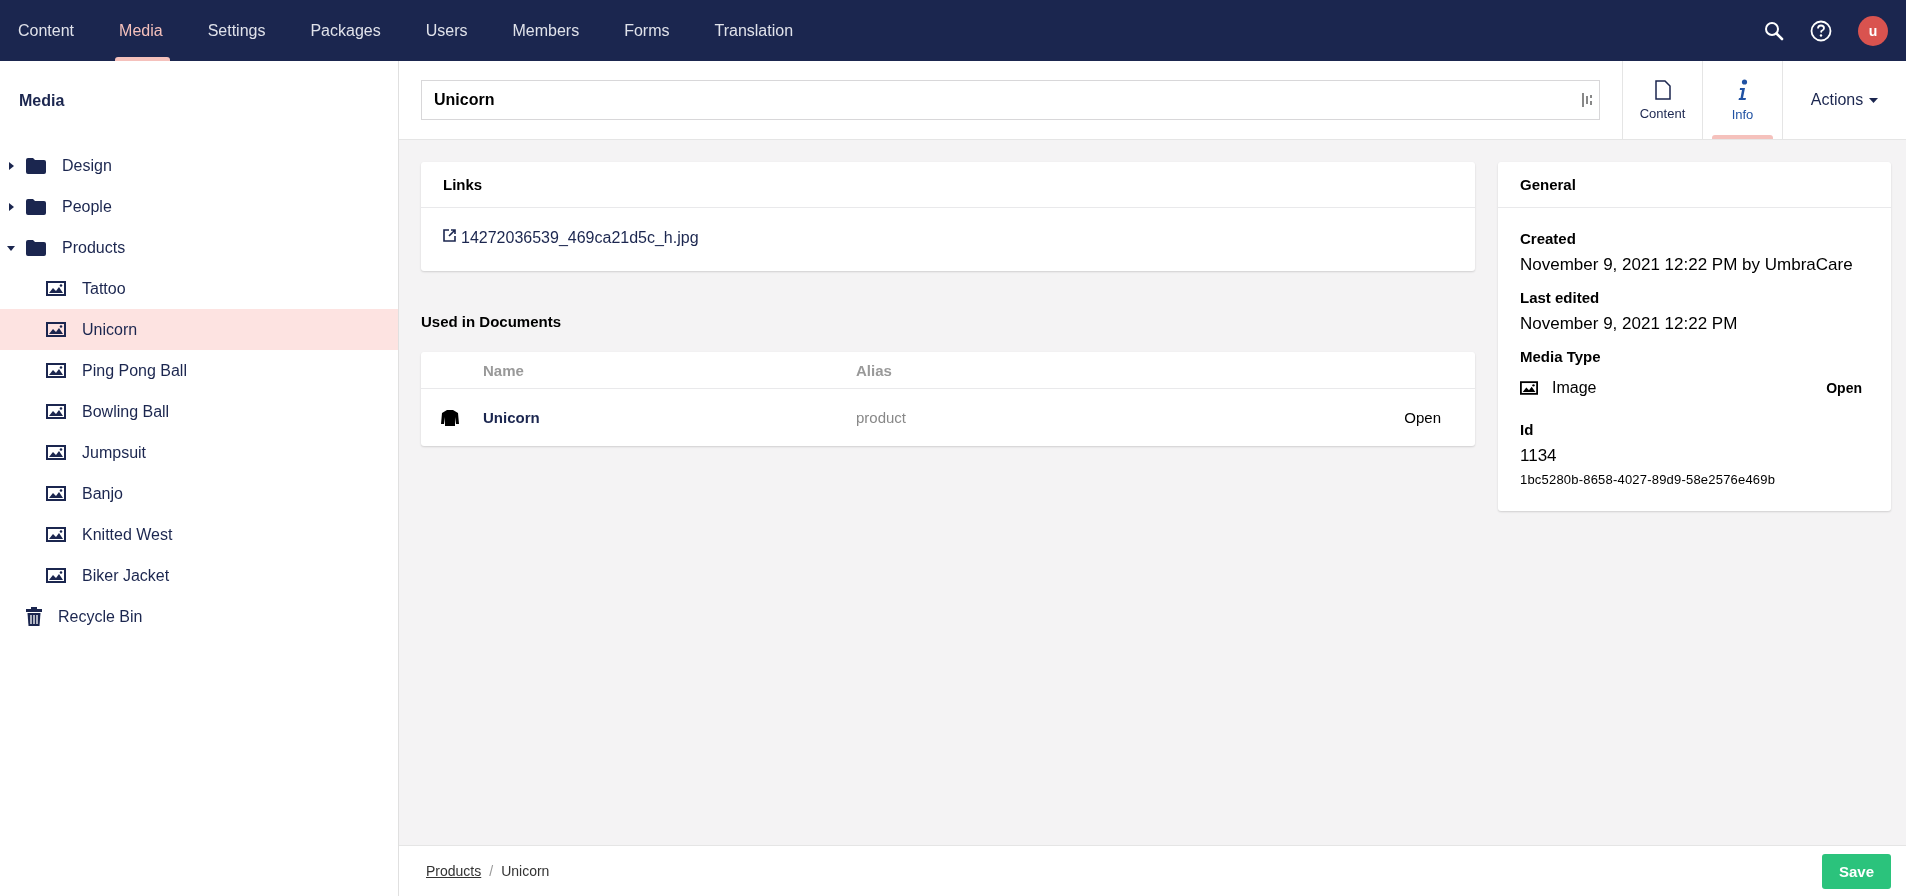 The height and width of the screenshot is (896, 1906). What do you see at coordinates (199, 165) in the screenshot?
I see `tree-item: Design` at bounding box center [199, 165].